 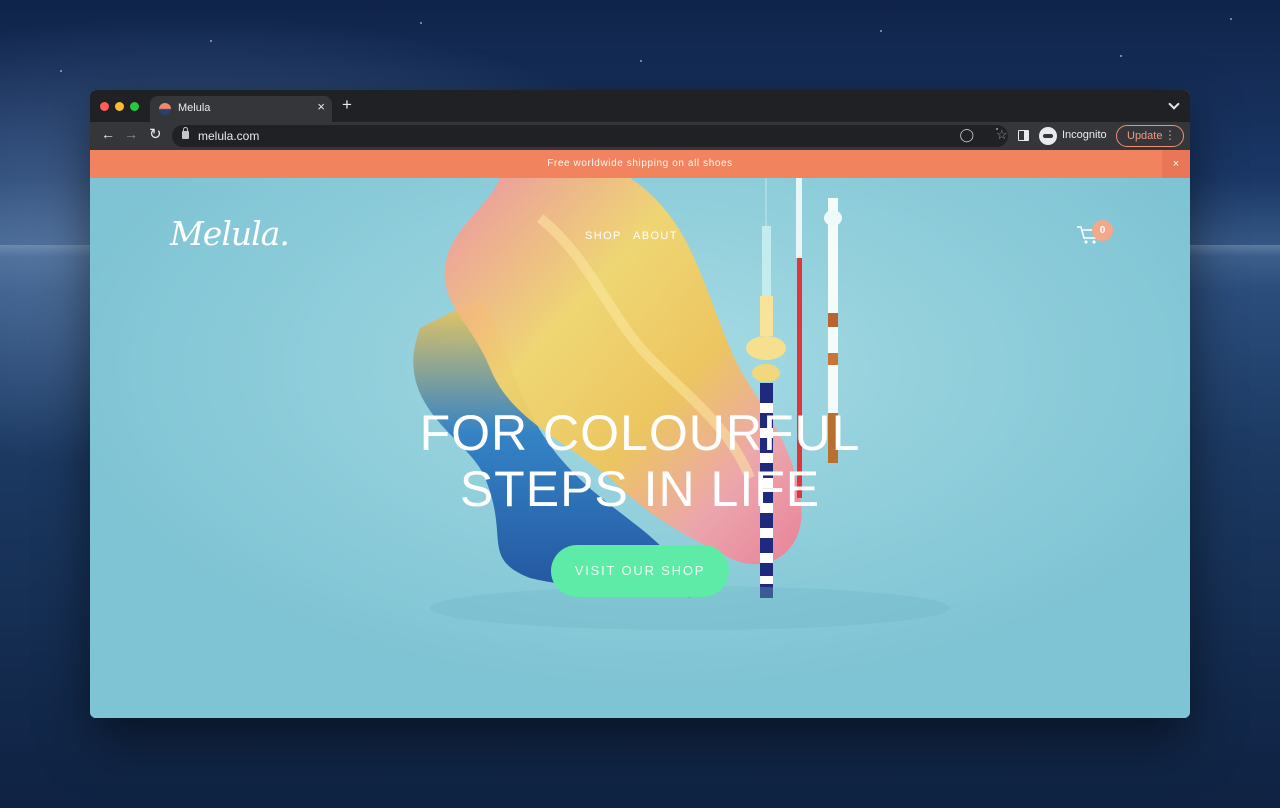 I want to click on announcement-bar: Free worldwide shipping on all shoes ×, so click(x=640, y=164).